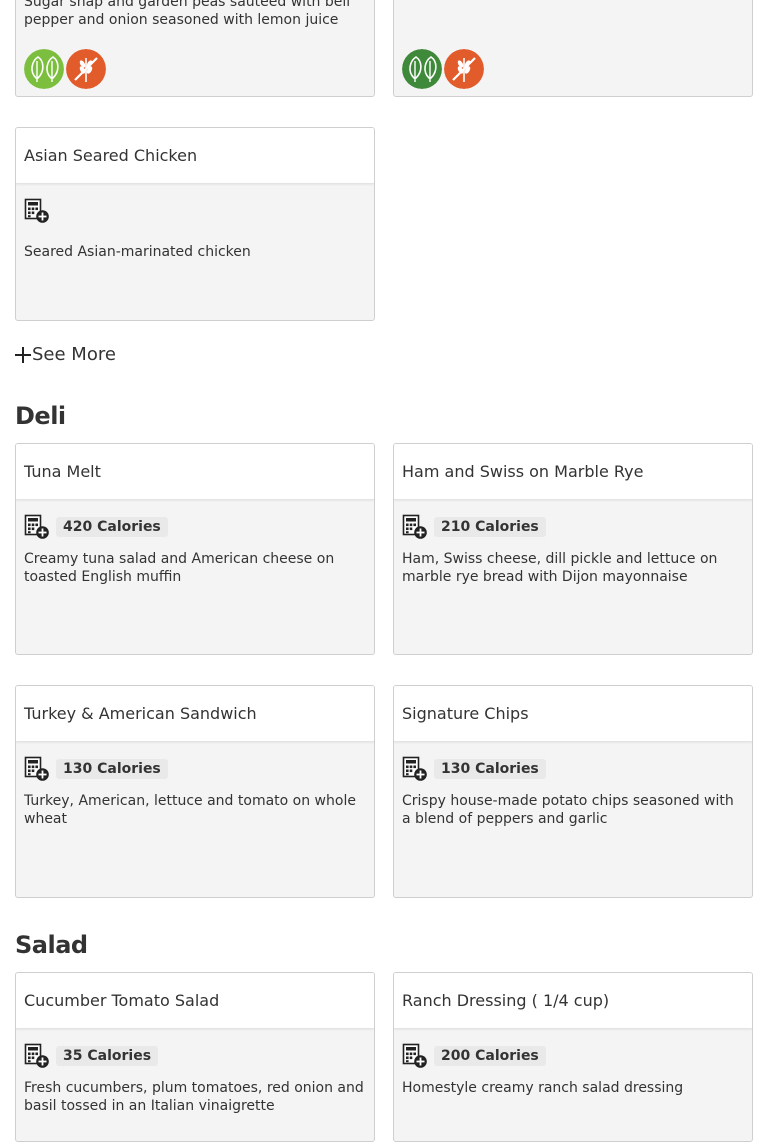 Image resolution: width=782 pixels, height=1142 pixels. What do you see at coordinates (112, 527) in the screenshot?
I see `calorie-badge: 420 Calories` at bounding box center [112, 527].